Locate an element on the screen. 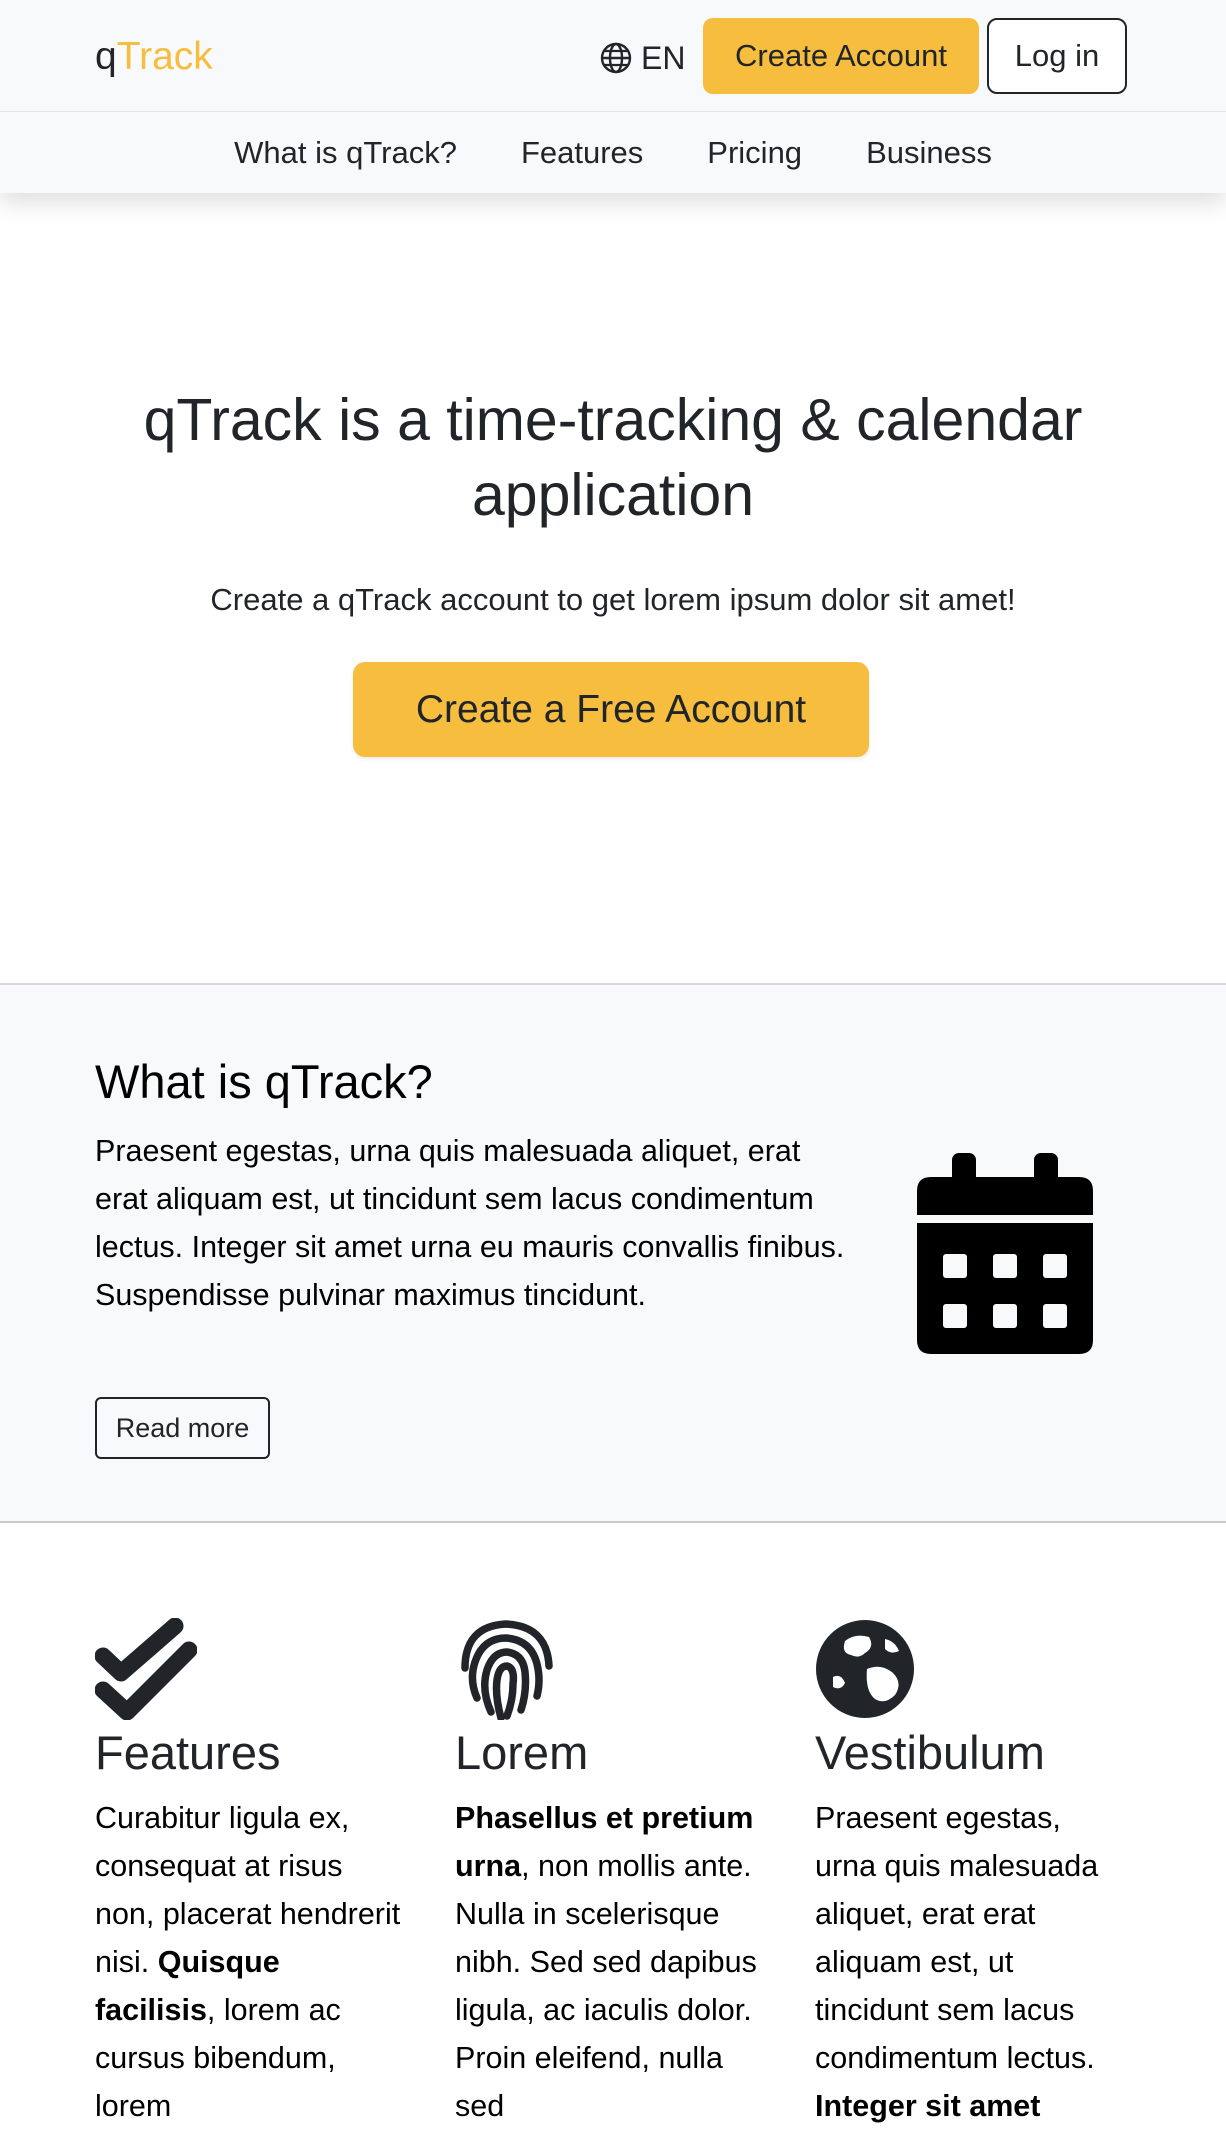 The width and height of the screenshot is (1226, 2130). nav-item-features: Features is located at coordinates (582, 153).